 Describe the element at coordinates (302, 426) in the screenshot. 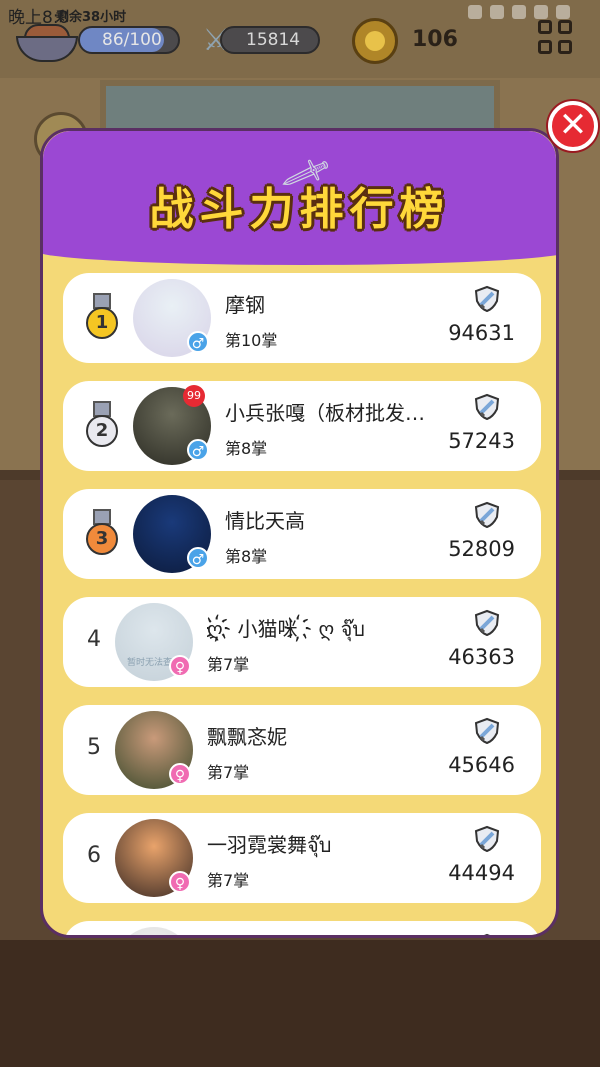

I see `rank-row: 2 ♂ 99 小兵张嘎（板材批发… 第8掌 57243` at that location.